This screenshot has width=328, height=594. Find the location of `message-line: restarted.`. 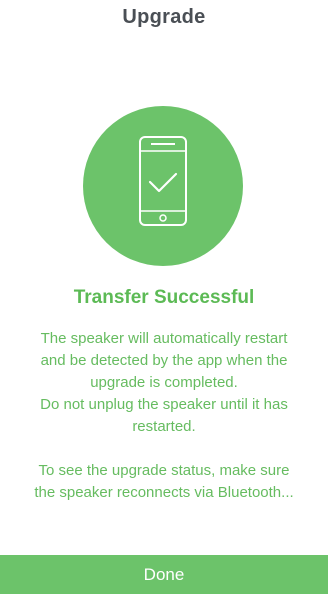

message-line: restarted. is located at coordinates (164, 426).